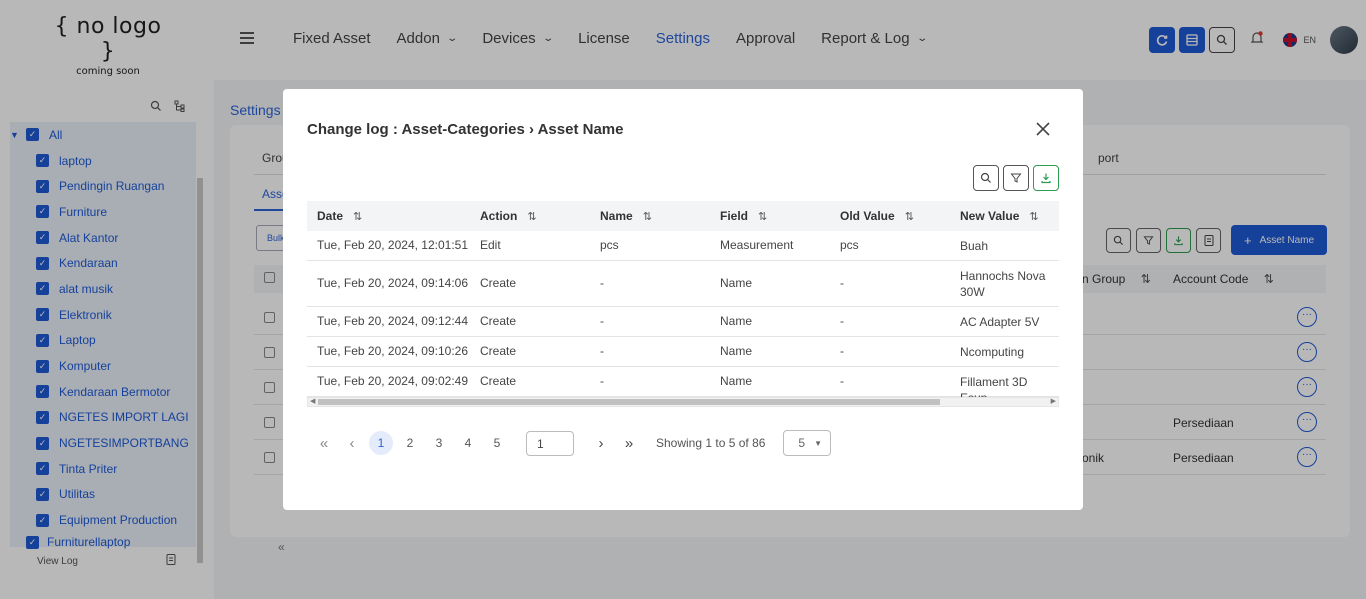 The height and width of the screenshot is (599, 1366). I want to click on pagination: « ‹ 12345 1 › » Showing 1 to 5 of 86 5 ▼, so click(572, 443).